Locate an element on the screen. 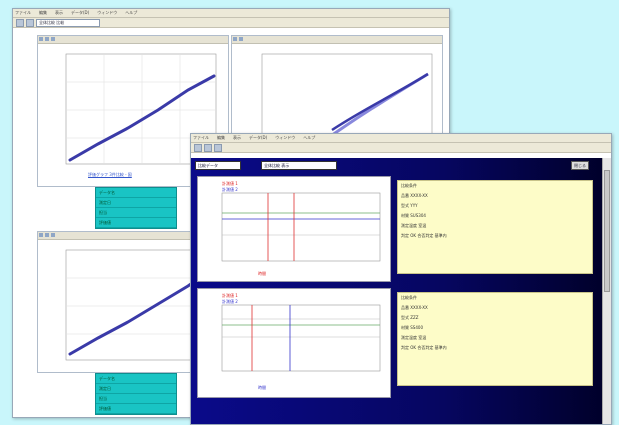 The image size is (619, 425). chart-caption: 評価グラフ 3件比較 - 図 is located at coordinates (110, 175).